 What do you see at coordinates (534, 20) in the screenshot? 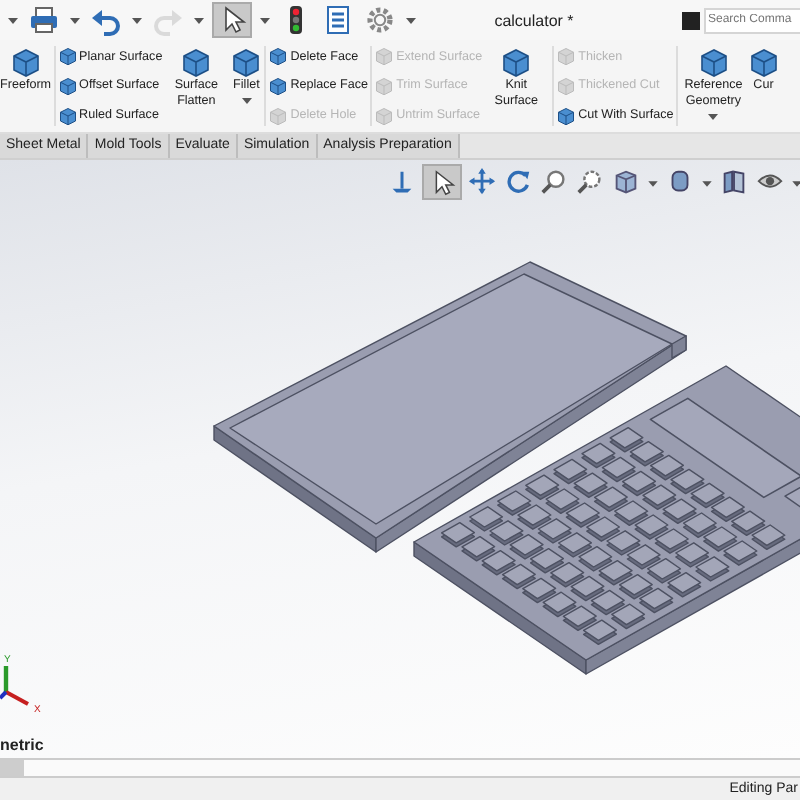
I see `window-title: calculator *` at bounding box center [534, 20].